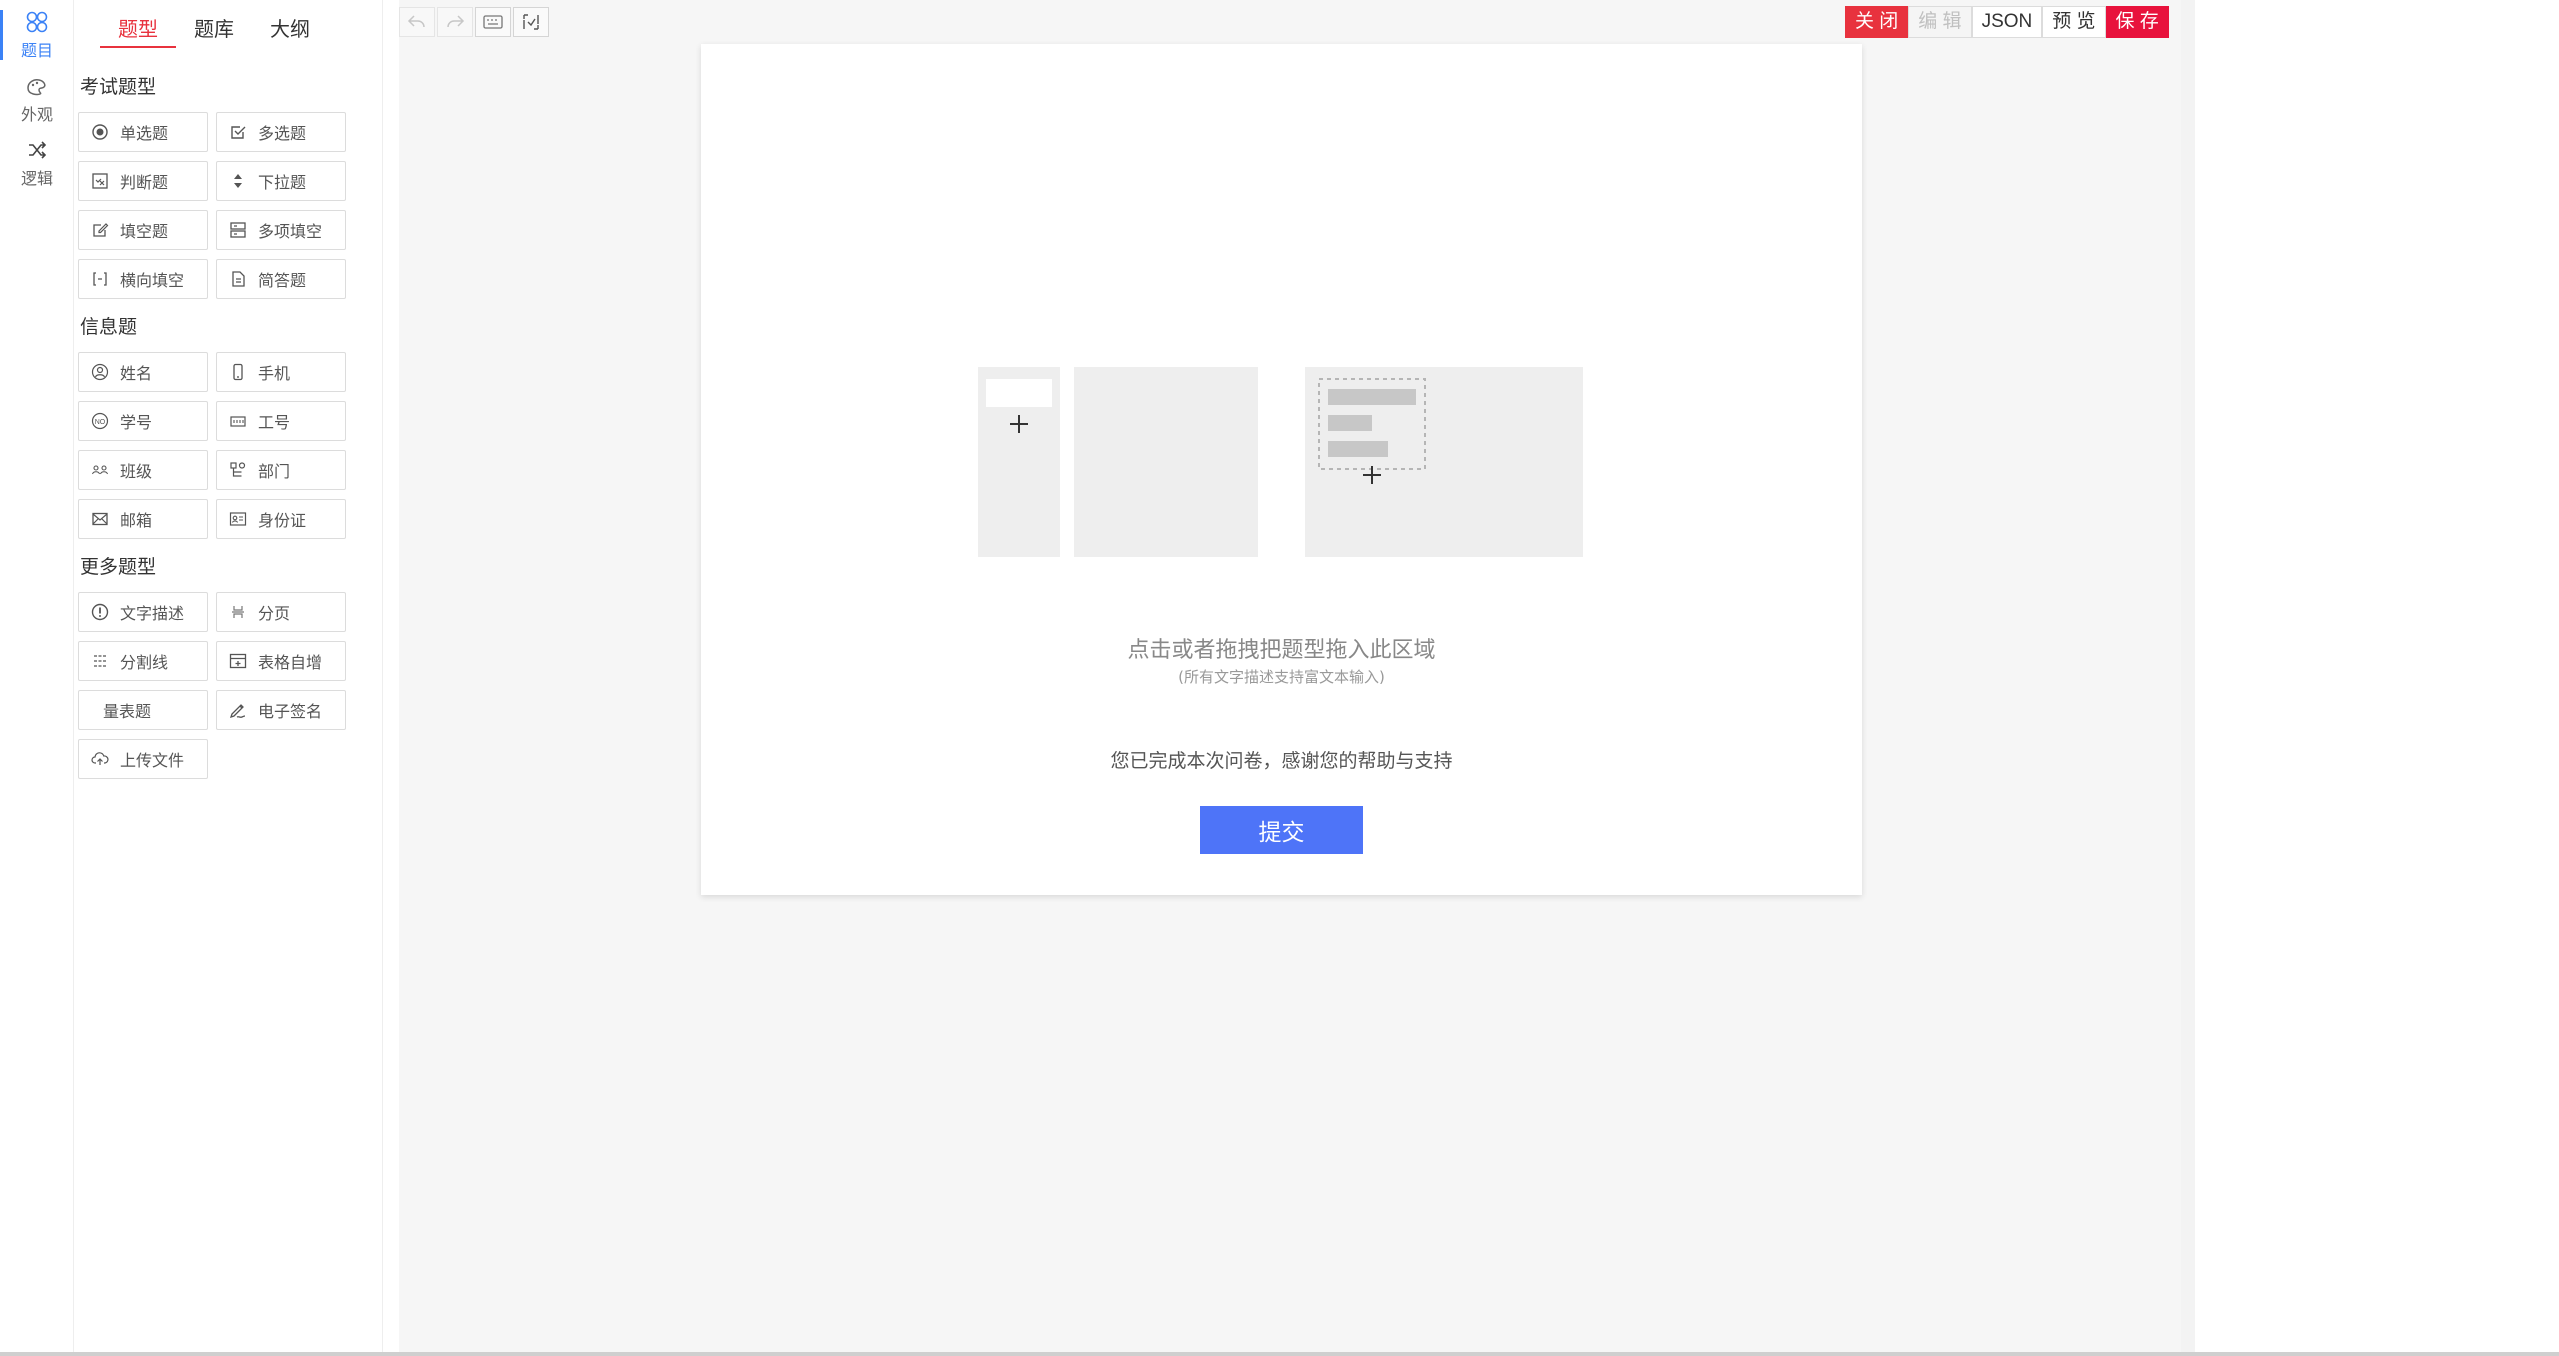 This screenshot has width=2559, height=1356. I want to click on widget-true-false: 判断题, so click(143, 181).